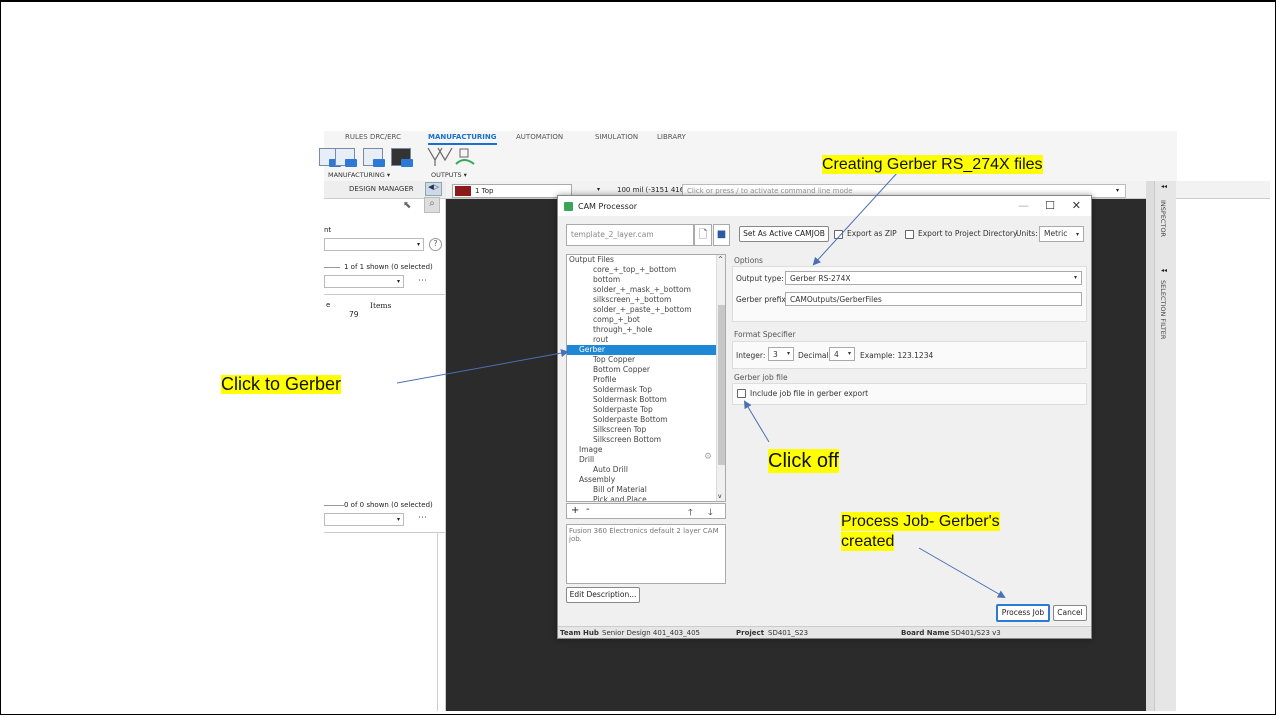 The image size is (1276, 717). Describe the element at coordinates (281, 384) in the screenshot. I see `annotation-click-gerber: Click to Gerber` at that location.